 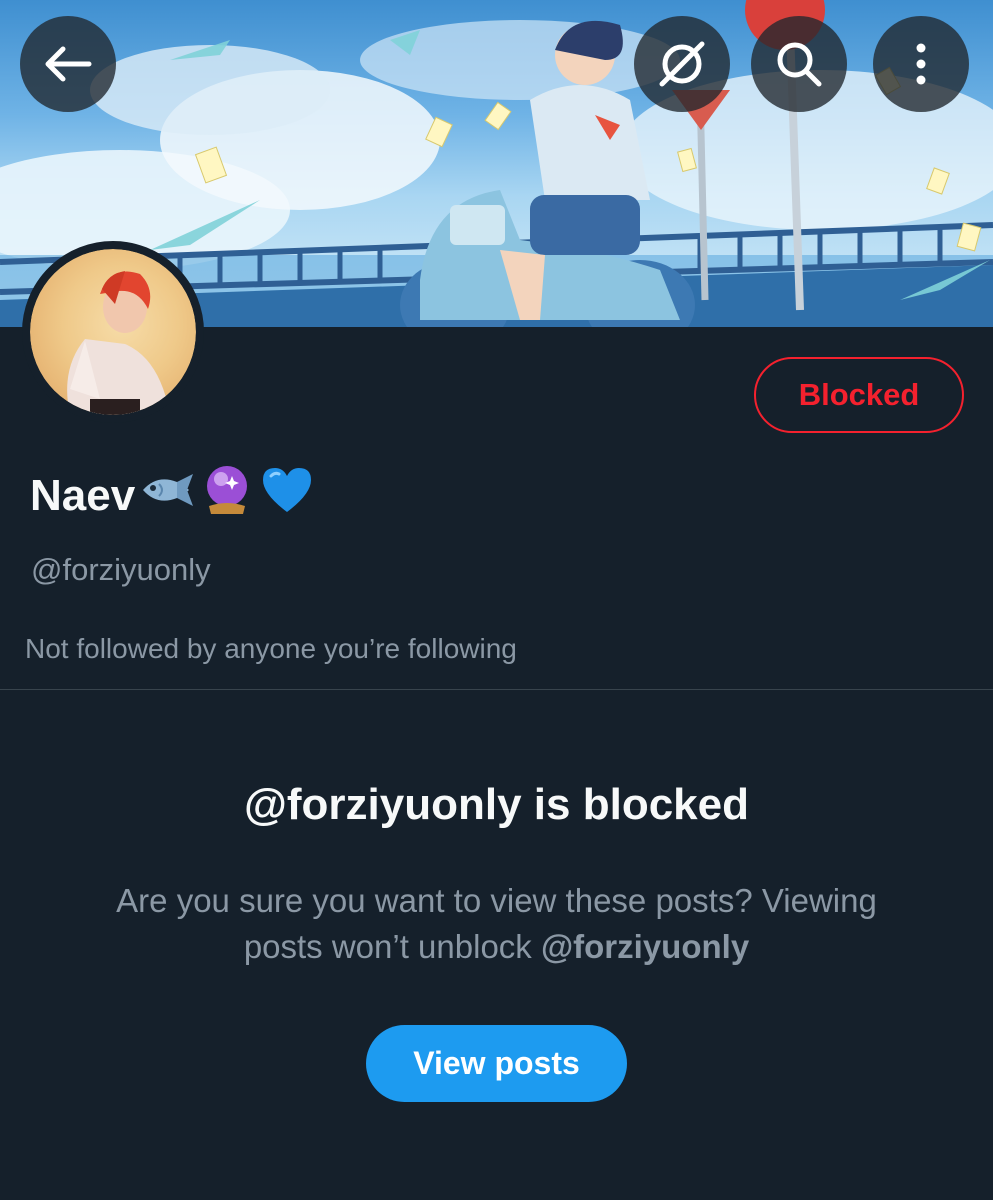 I want to click on arrow-left-icon, so click(x=68, y=64).